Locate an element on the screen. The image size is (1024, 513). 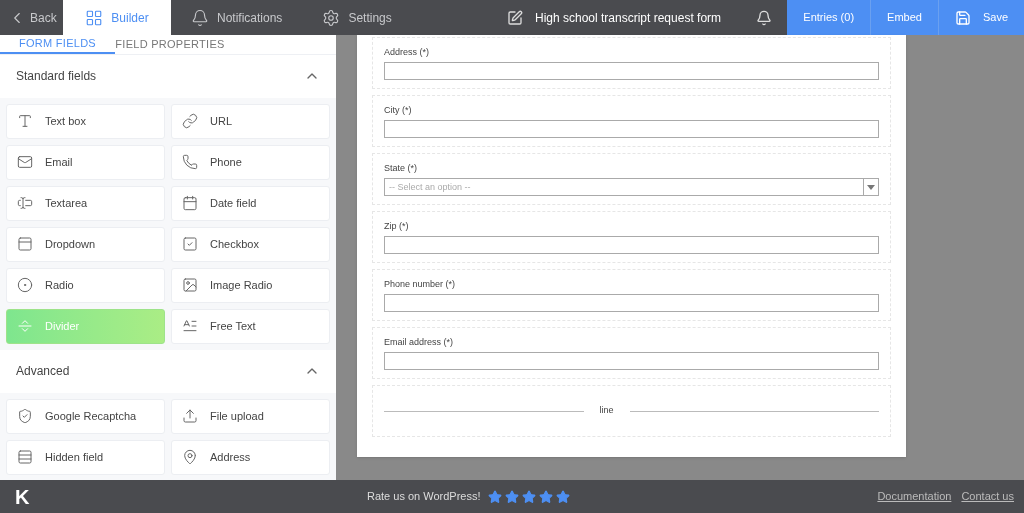
text-cursor-icon is located at coordinates (25, 203).